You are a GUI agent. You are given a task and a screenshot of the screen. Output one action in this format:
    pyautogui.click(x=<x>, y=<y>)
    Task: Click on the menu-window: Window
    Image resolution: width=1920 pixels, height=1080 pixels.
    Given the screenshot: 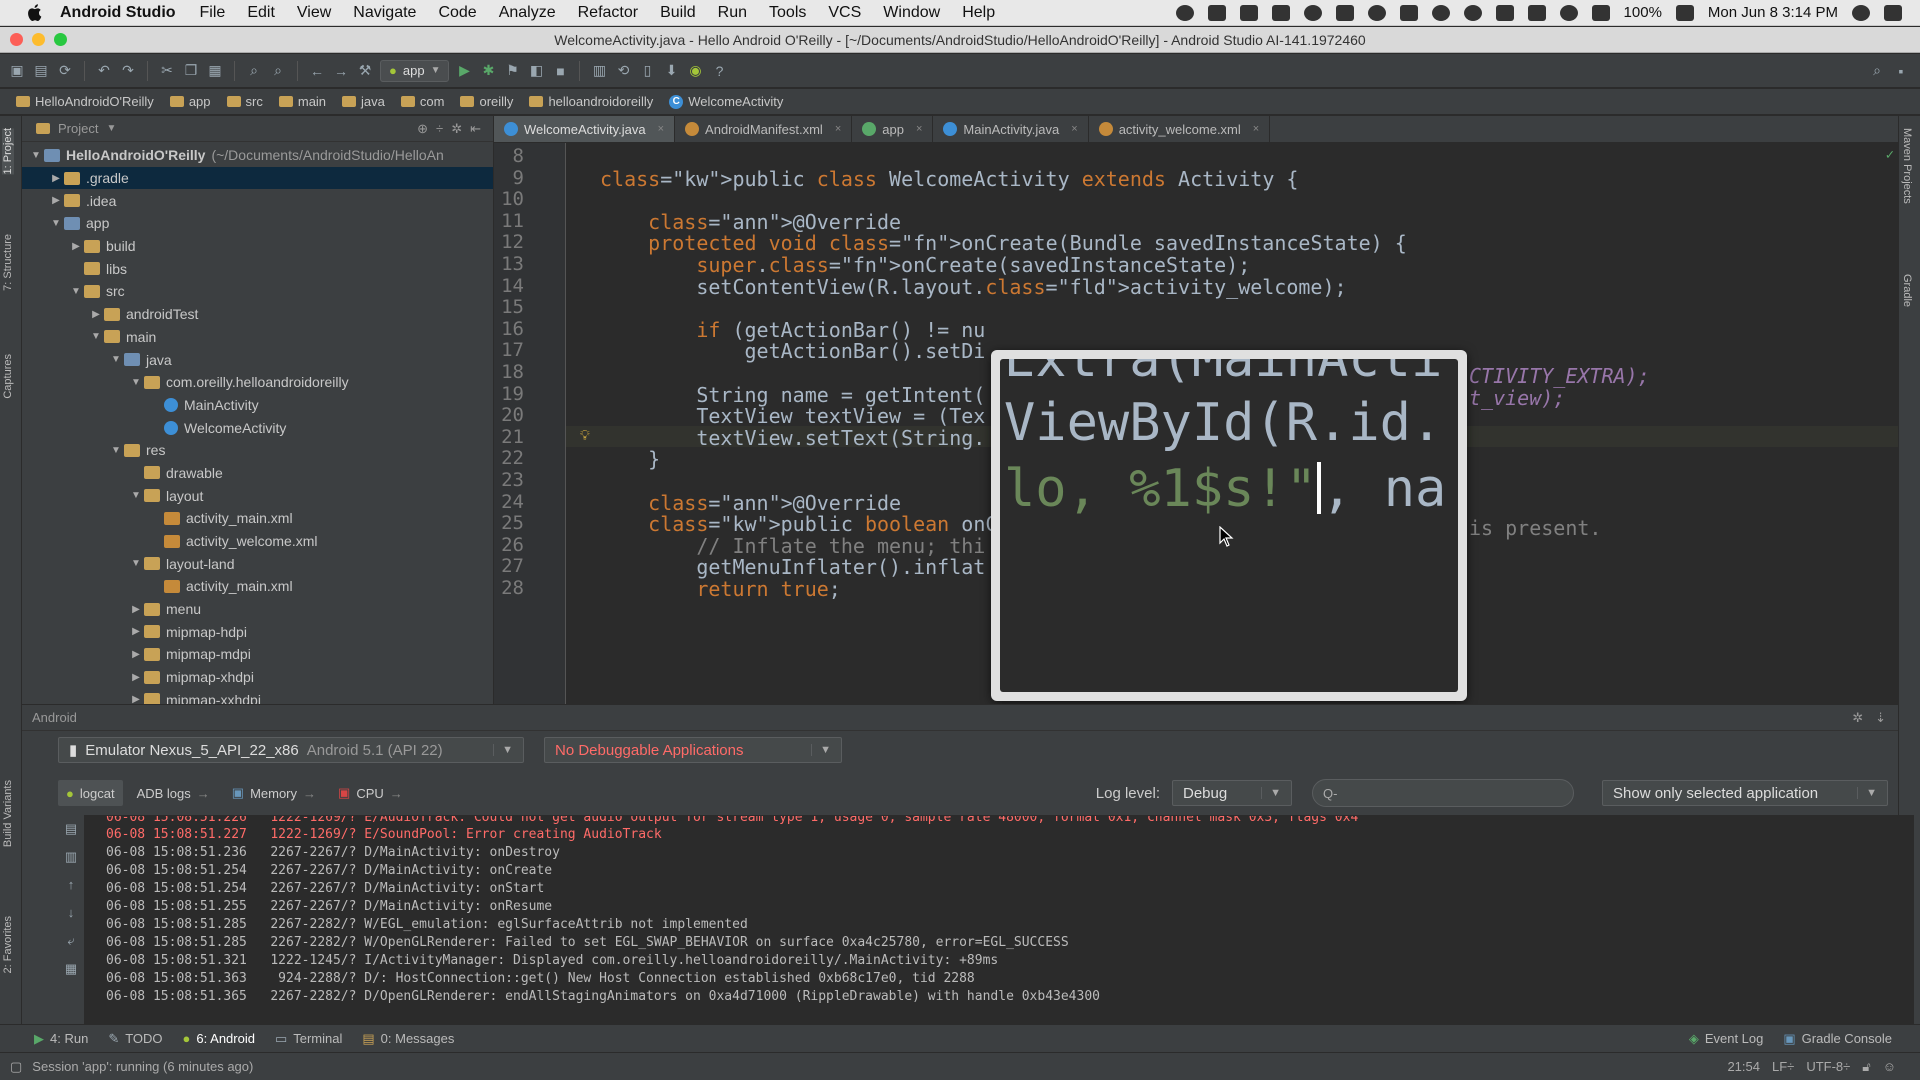 What is the action you would take?
    pyautogui.click(x=911, y=13)
    